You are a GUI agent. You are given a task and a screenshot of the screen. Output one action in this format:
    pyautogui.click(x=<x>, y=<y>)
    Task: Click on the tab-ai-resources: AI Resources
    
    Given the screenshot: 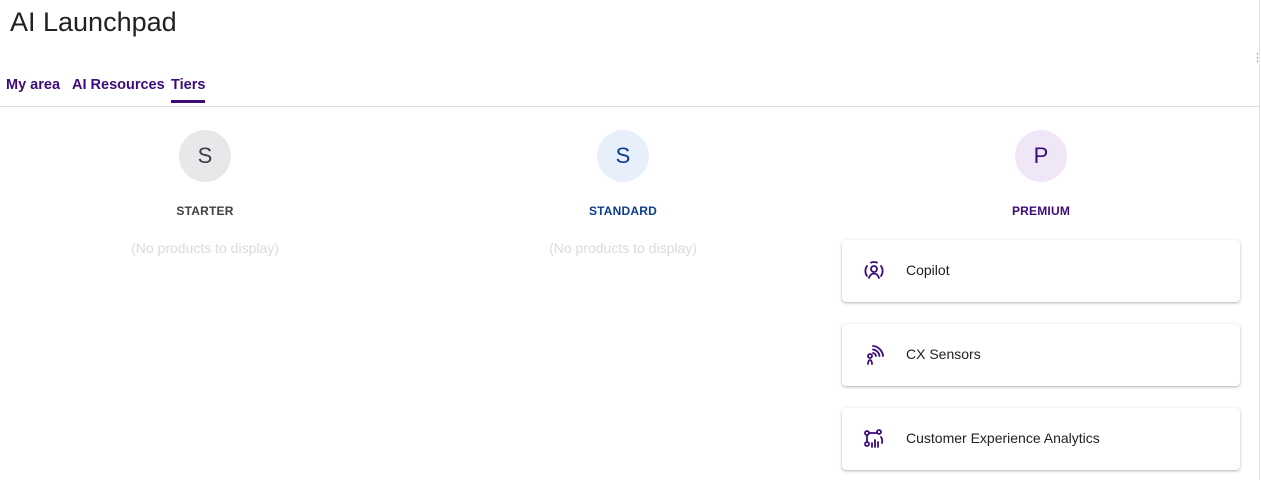 What is the action you would take?
    pyautogui.click(x=118, y=89)
    